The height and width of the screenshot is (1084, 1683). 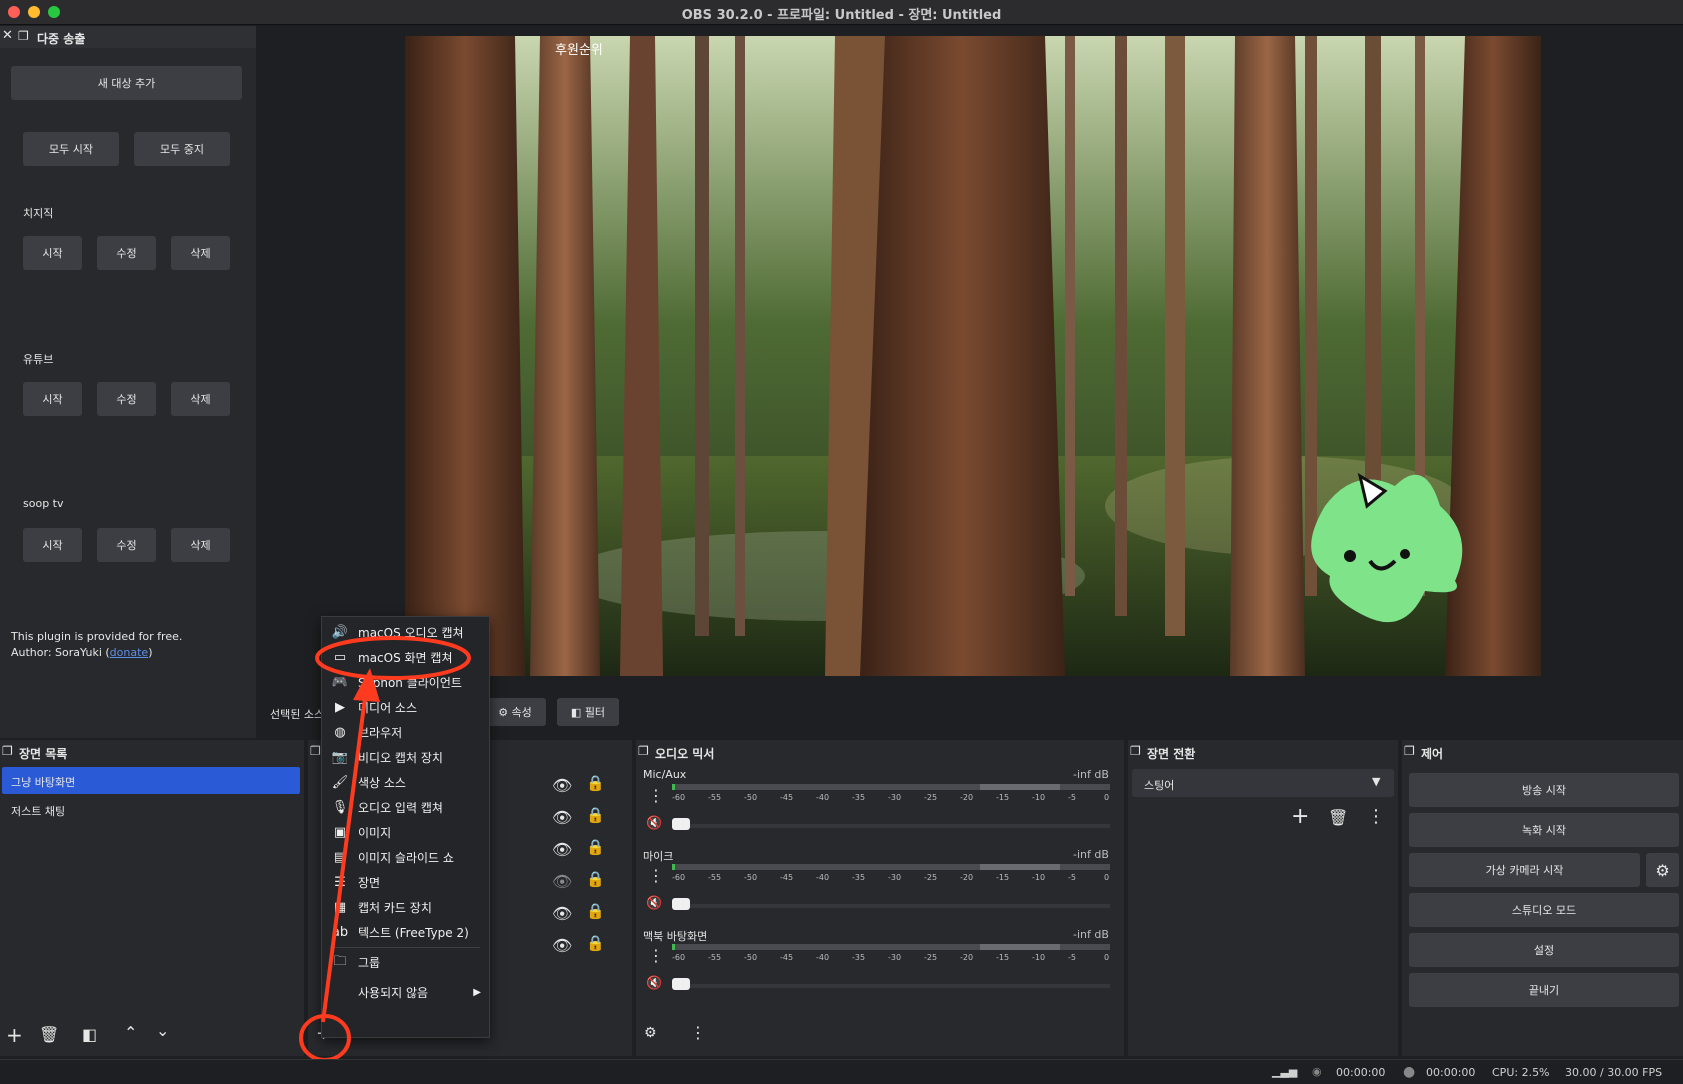 What do you see at coordinates (1317, 1071) in the screenshot?
I see `stream-status-icon: ◉` at bounding box center [1317, 1071].